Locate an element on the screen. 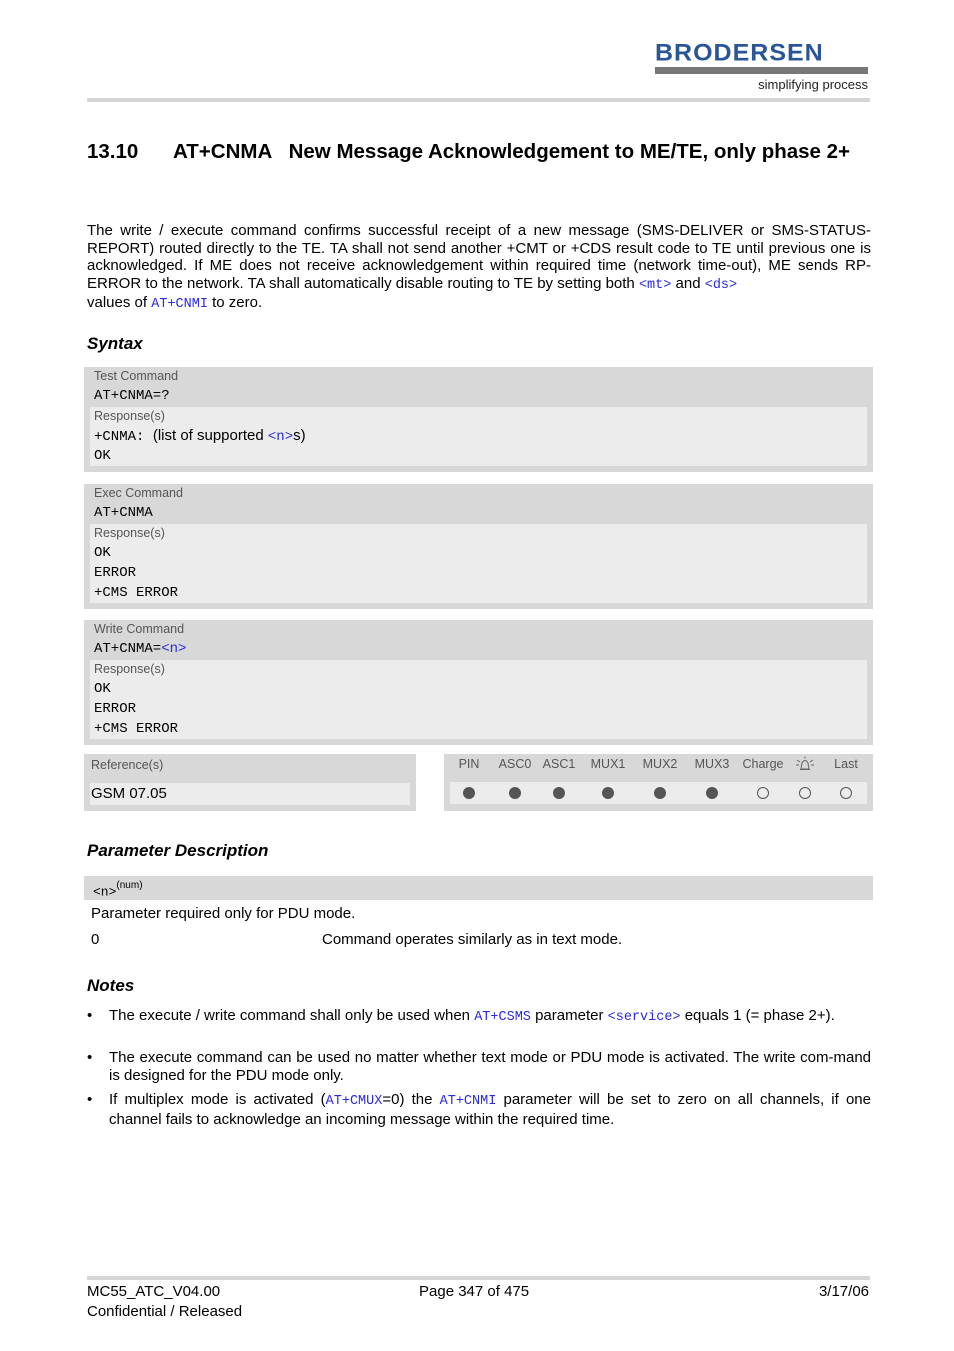 The image size is (954, 1351). exec-command-label: Exec Command is located at coordinates (138, 493).